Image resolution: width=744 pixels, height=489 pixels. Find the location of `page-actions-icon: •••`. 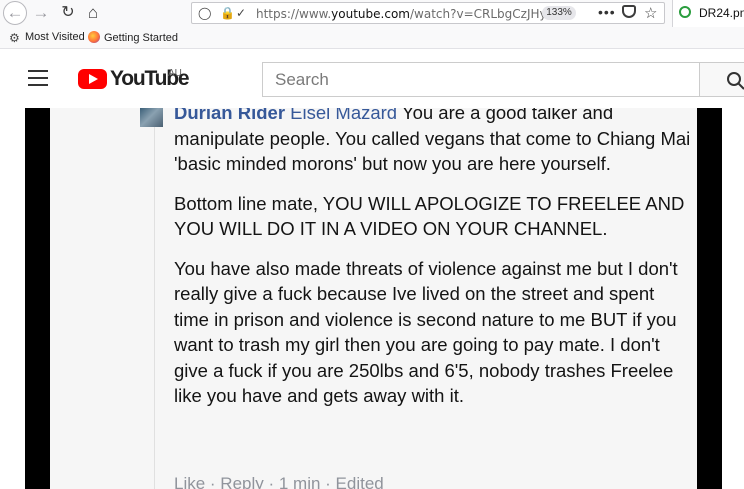

page-actions-icon: ••• is located at coordinates (607, 12).